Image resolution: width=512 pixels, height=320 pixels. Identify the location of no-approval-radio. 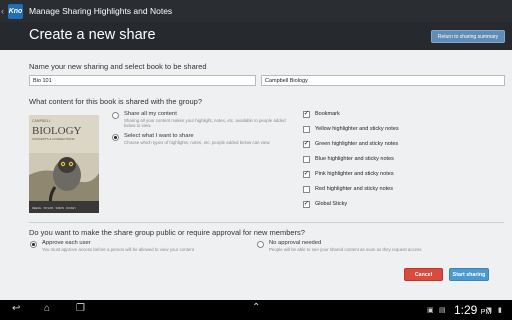
(260, 244).